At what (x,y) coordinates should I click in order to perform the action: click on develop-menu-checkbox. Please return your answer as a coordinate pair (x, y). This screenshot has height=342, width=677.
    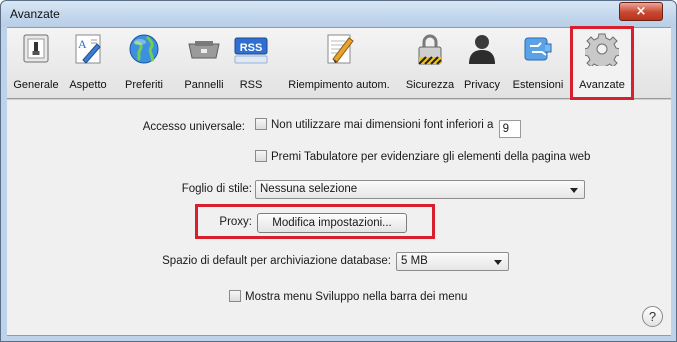
    Looking at the image, I should click on (235, 296).